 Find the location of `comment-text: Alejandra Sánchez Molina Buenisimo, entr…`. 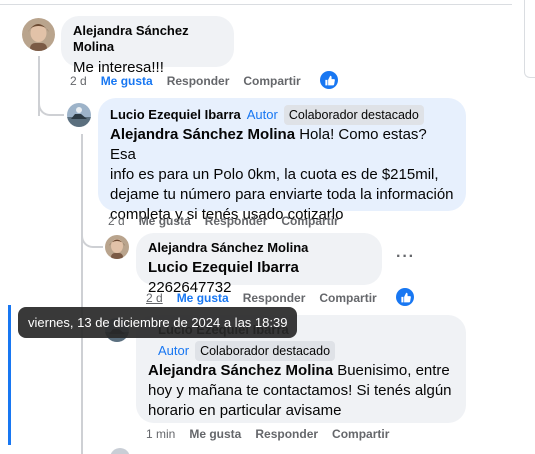

comment-text: Alejandra Sánchez Molina Buenisimo, entr… is located at coordinates (300, 390).